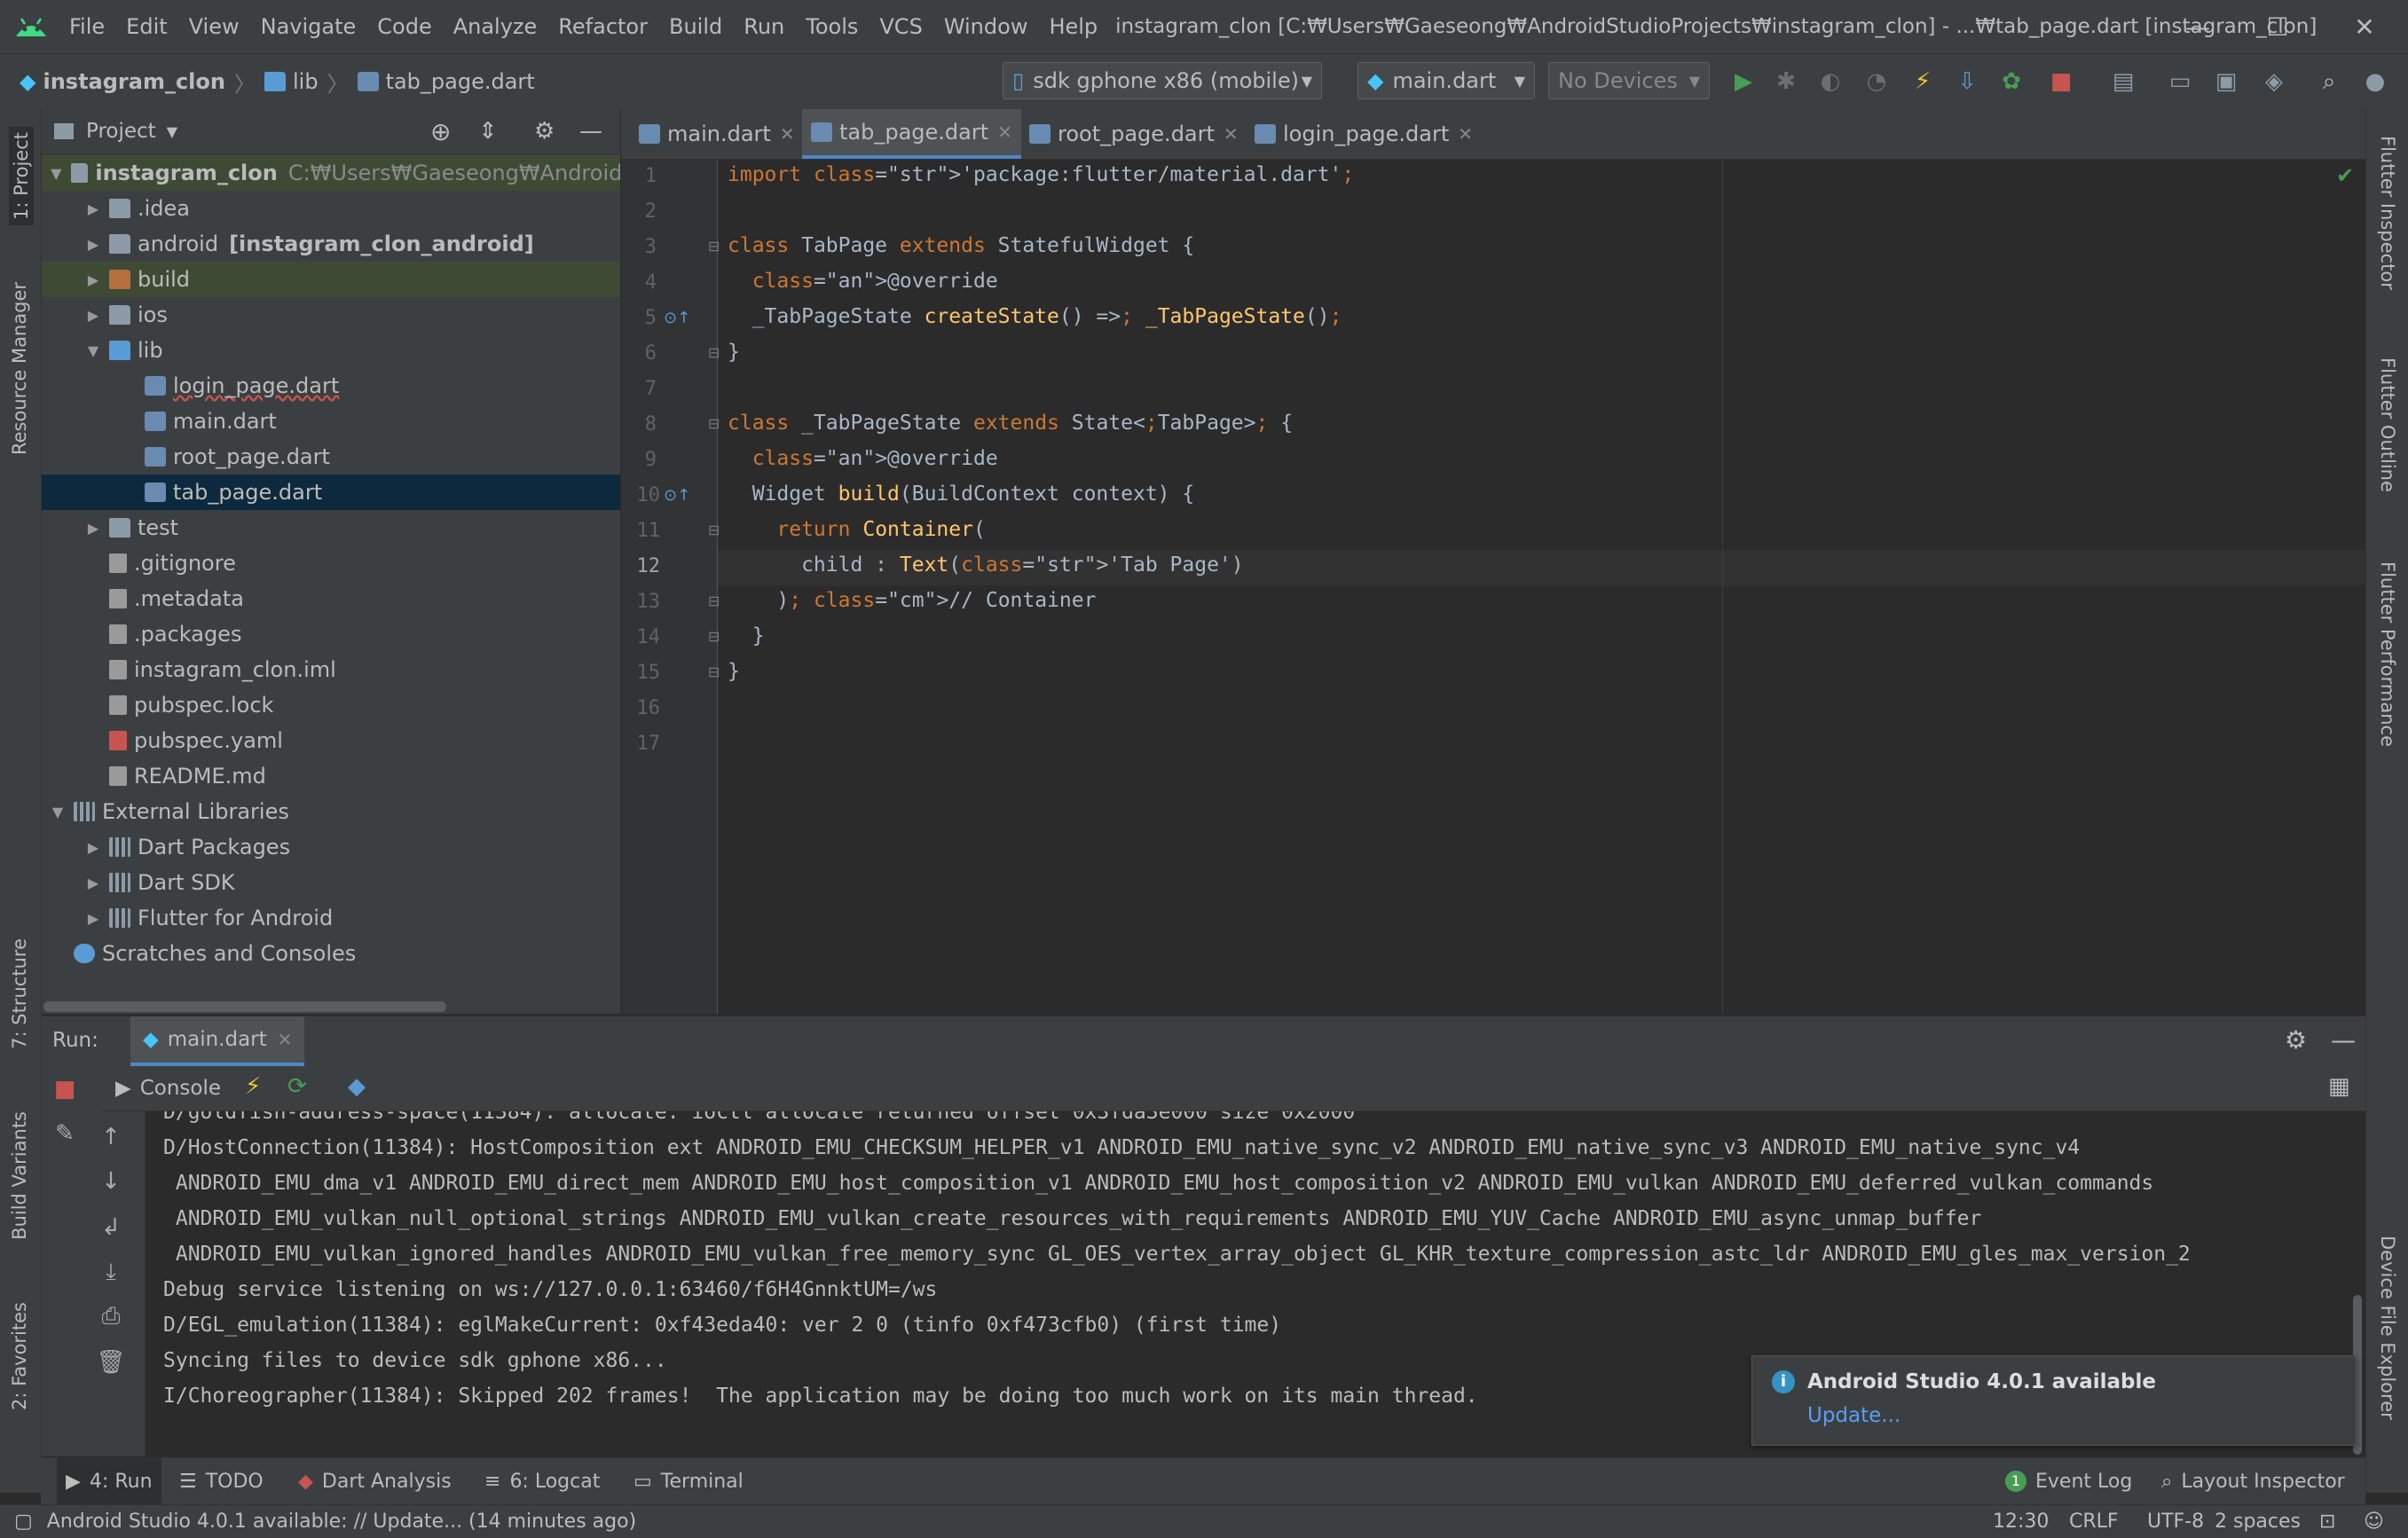 The width and height of the screenshot is (2408, 1538). Describe the element at coordinates (2175, 1522) in the screenshot. I see `file-encoding: UTF-8` at that location.